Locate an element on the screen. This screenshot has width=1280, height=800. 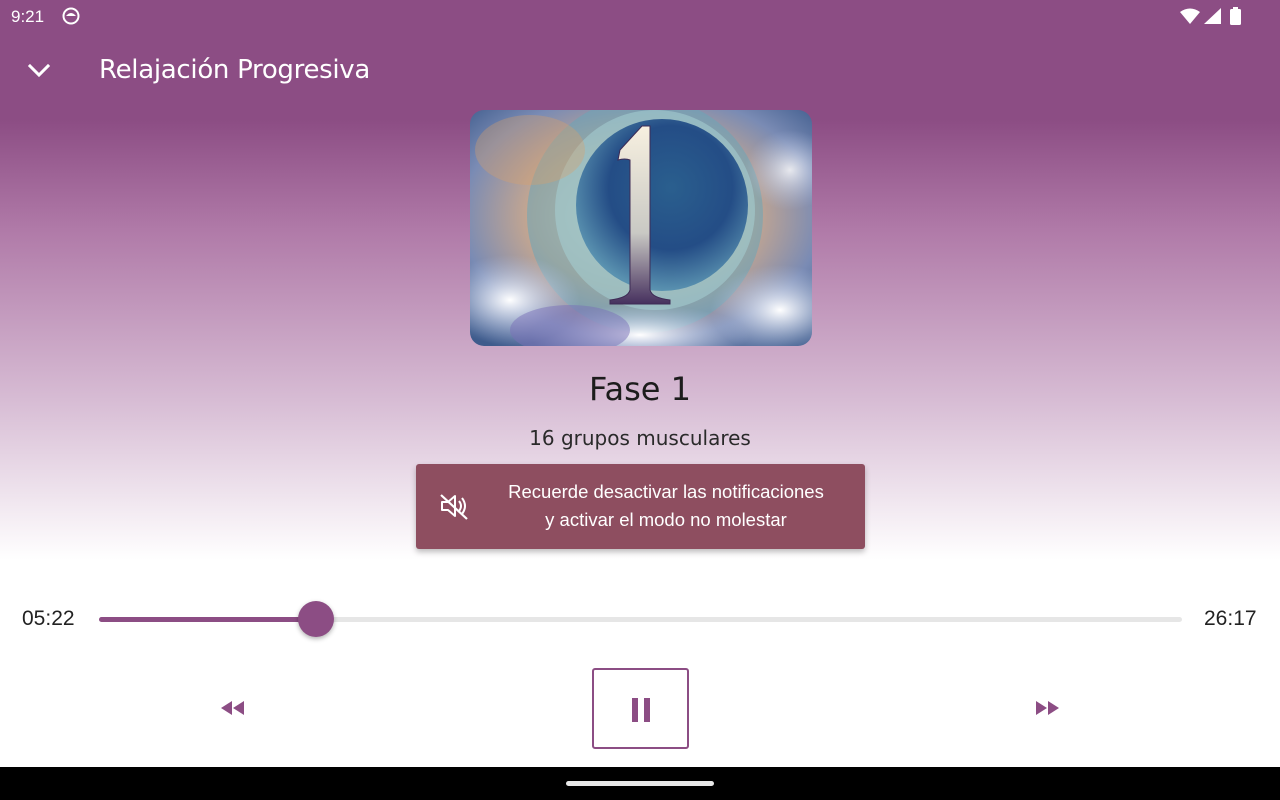
fast-forward-icon is located at coordinates (1047, 708).